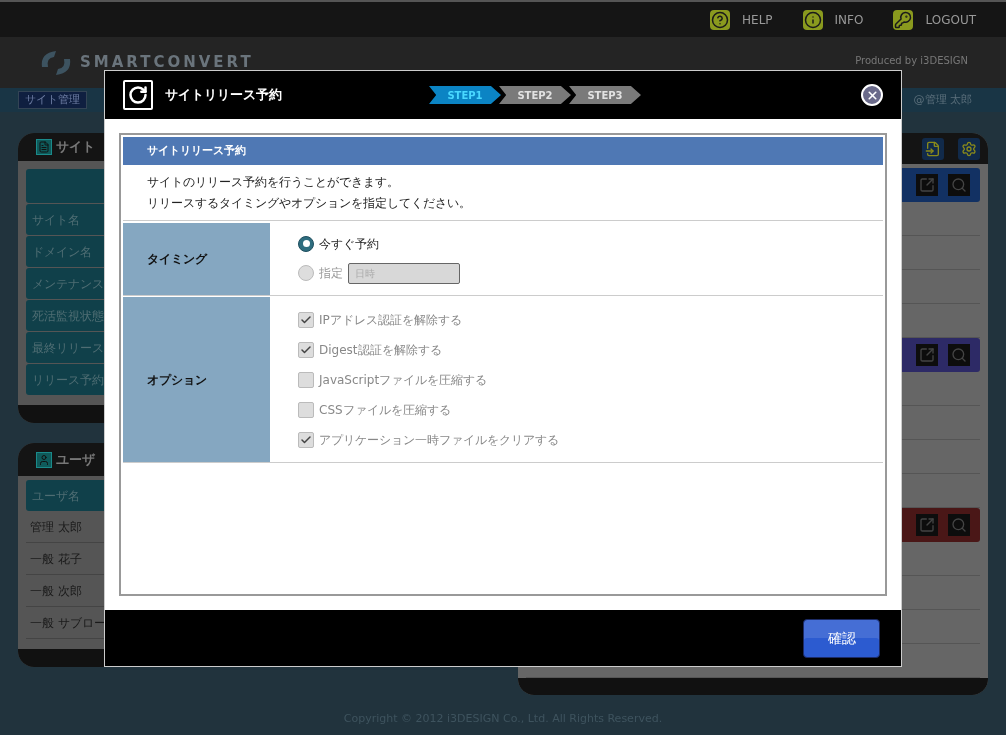 The height and width of the screenshot is (735, 1006). I want to click on header-link: HELP, so click(741, 19).